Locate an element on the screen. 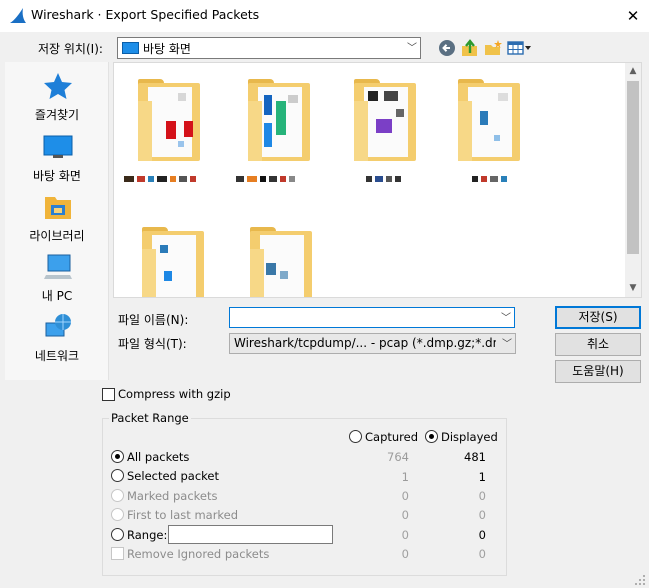  place-this-pc: 내 PC is located at coordinates (57, 282).